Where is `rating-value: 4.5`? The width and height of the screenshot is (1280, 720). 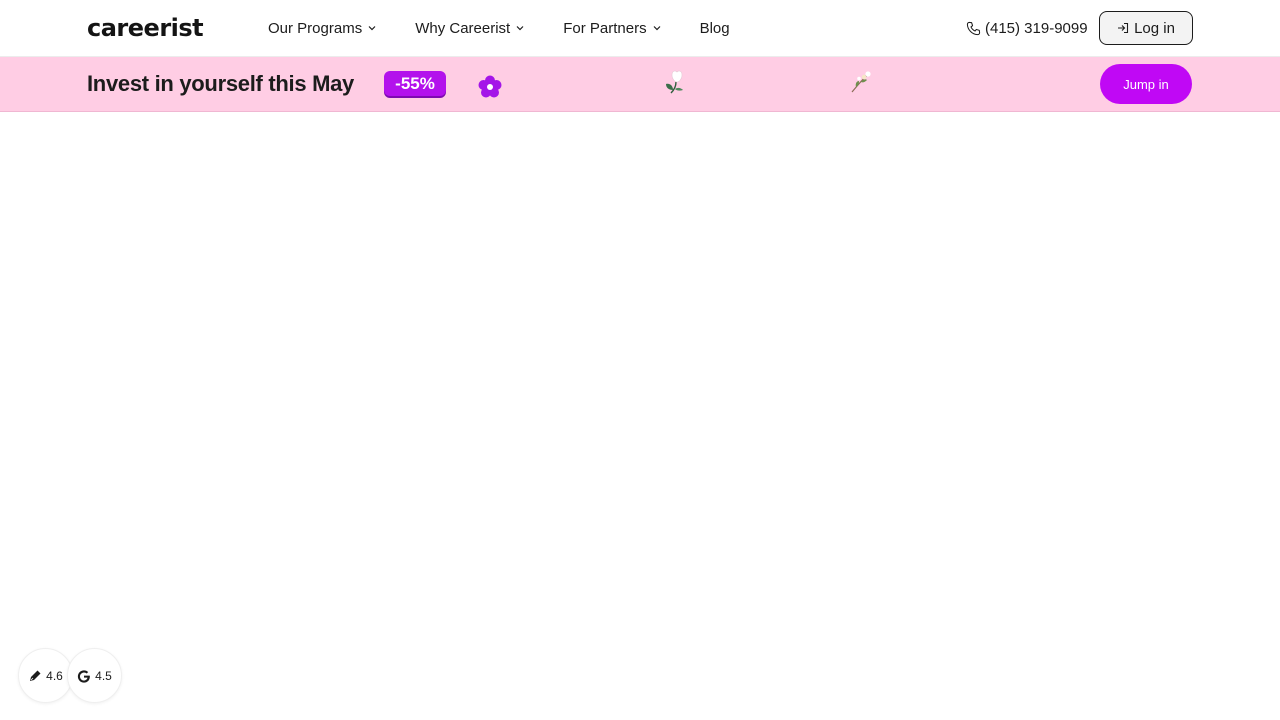
rating-value: 4.5 is located at coordinates (103, 675).